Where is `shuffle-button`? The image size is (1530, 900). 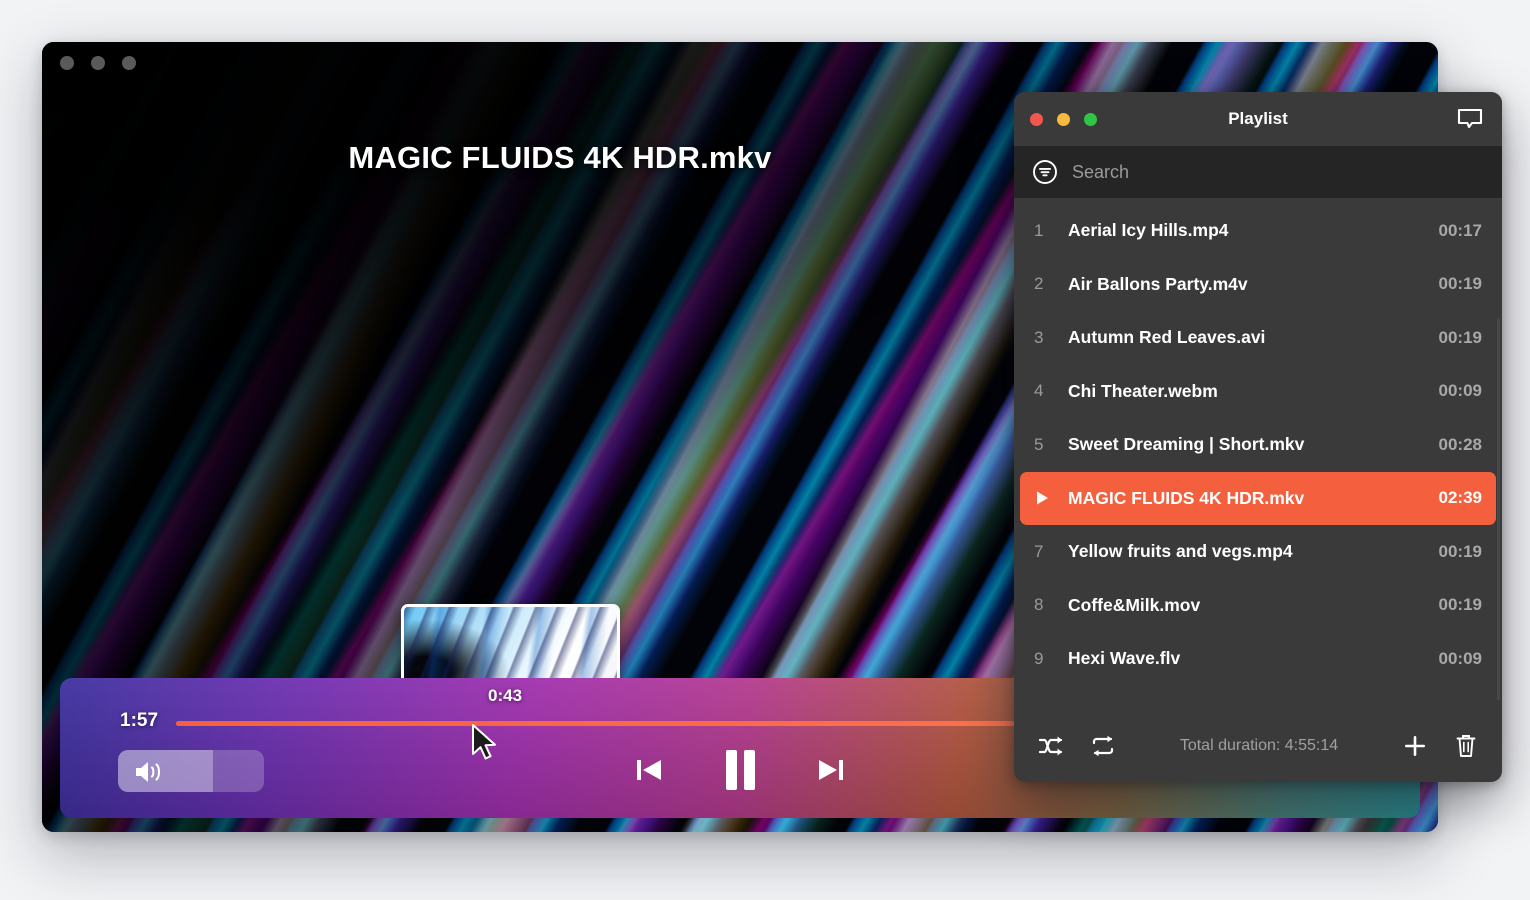
shuffle-button is located at coordinates (1051, 746).